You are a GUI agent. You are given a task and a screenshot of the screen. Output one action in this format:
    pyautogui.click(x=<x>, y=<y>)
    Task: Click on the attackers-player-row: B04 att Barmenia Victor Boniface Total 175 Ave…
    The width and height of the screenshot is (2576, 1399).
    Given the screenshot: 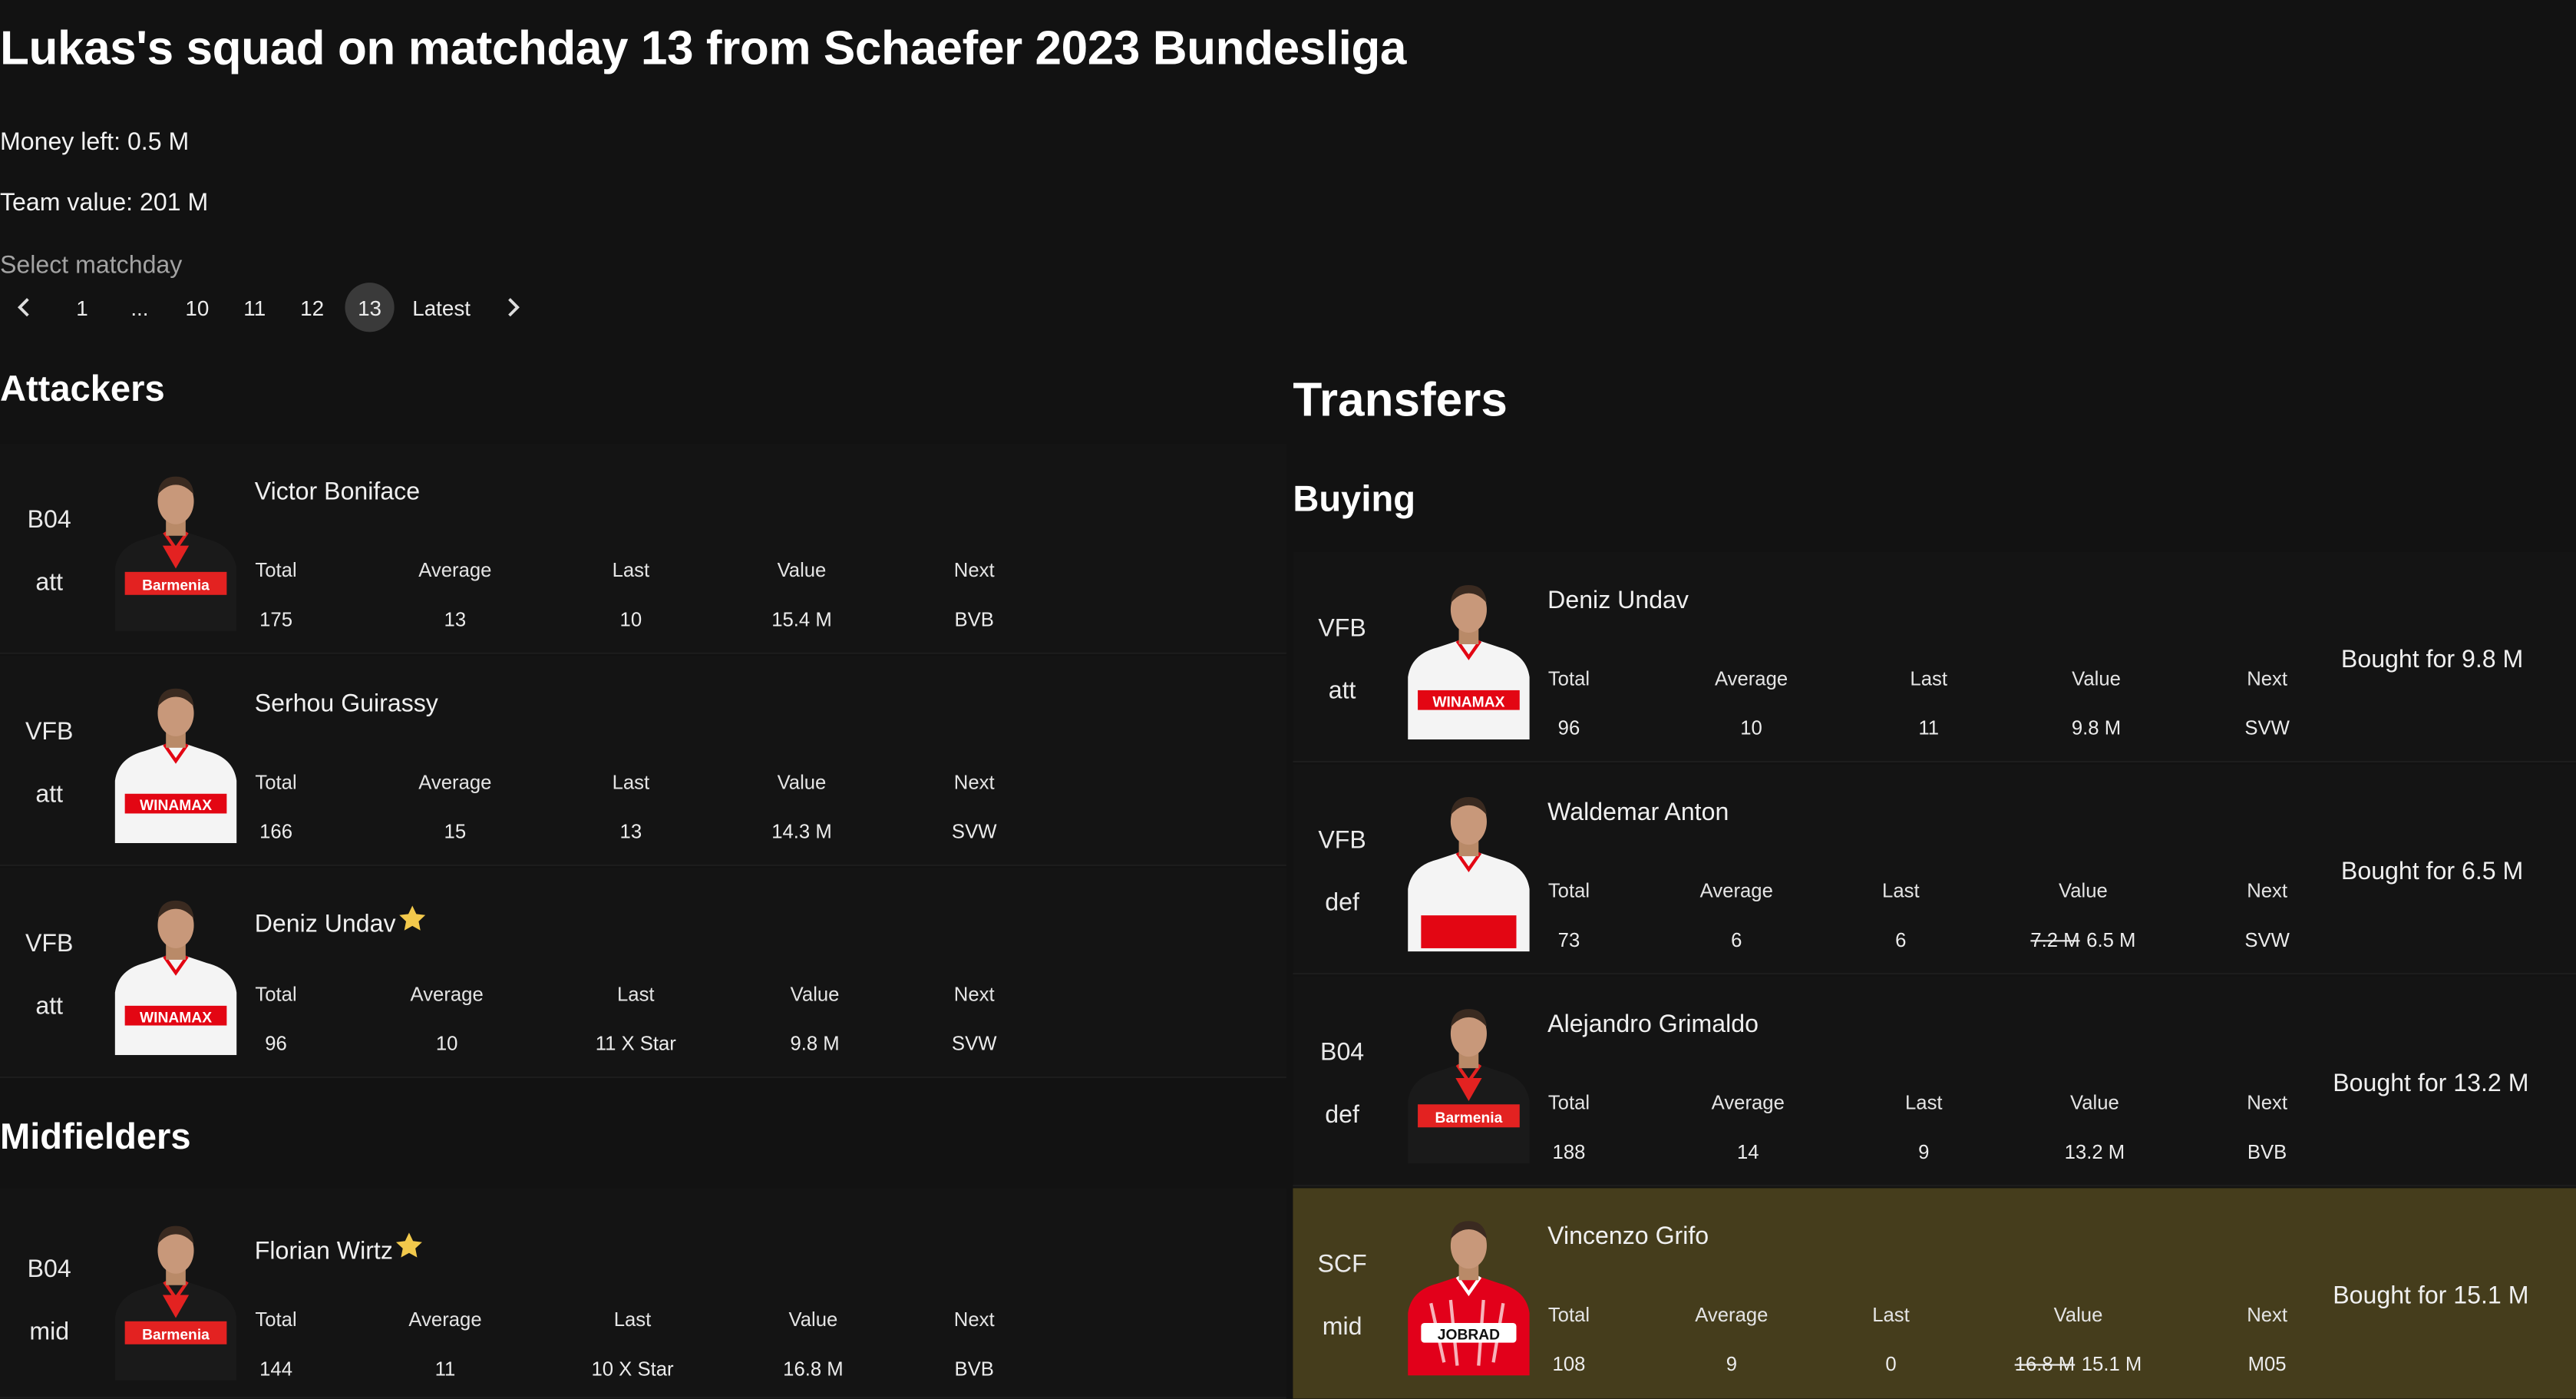 What is the action you would take?
    pyautogui.click(x=643, y=548)
    